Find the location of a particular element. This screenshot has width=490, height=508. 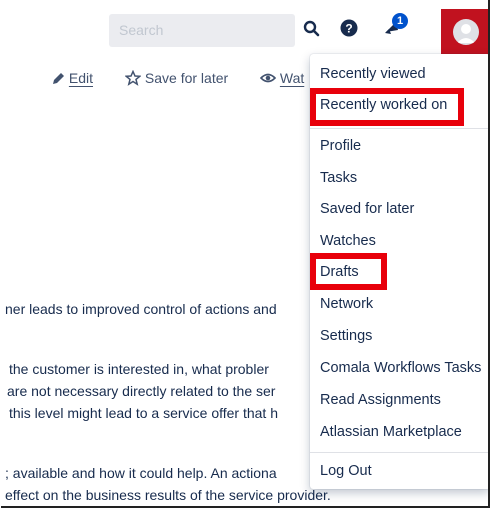

help-icon: ? is located at coordinates (349, 28).